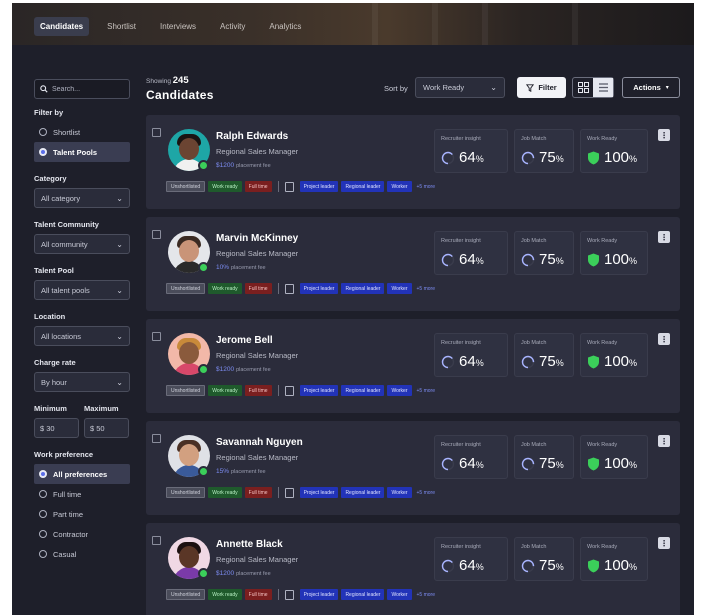 Image resolution: width=701 pixels, height=615 pixels. What do you see at coordinates (82, 382) in the screenshot?
I see `charge-rate-select: By hour ⌄` at bounding box center [82, 382].